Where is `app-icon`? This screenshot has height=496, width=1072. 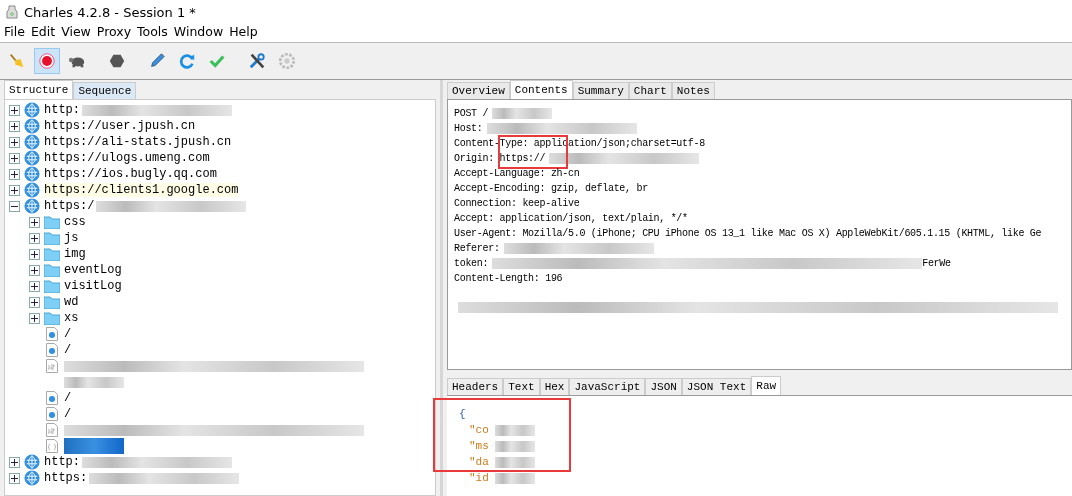
app-icon is located at coordinates (12, 12).